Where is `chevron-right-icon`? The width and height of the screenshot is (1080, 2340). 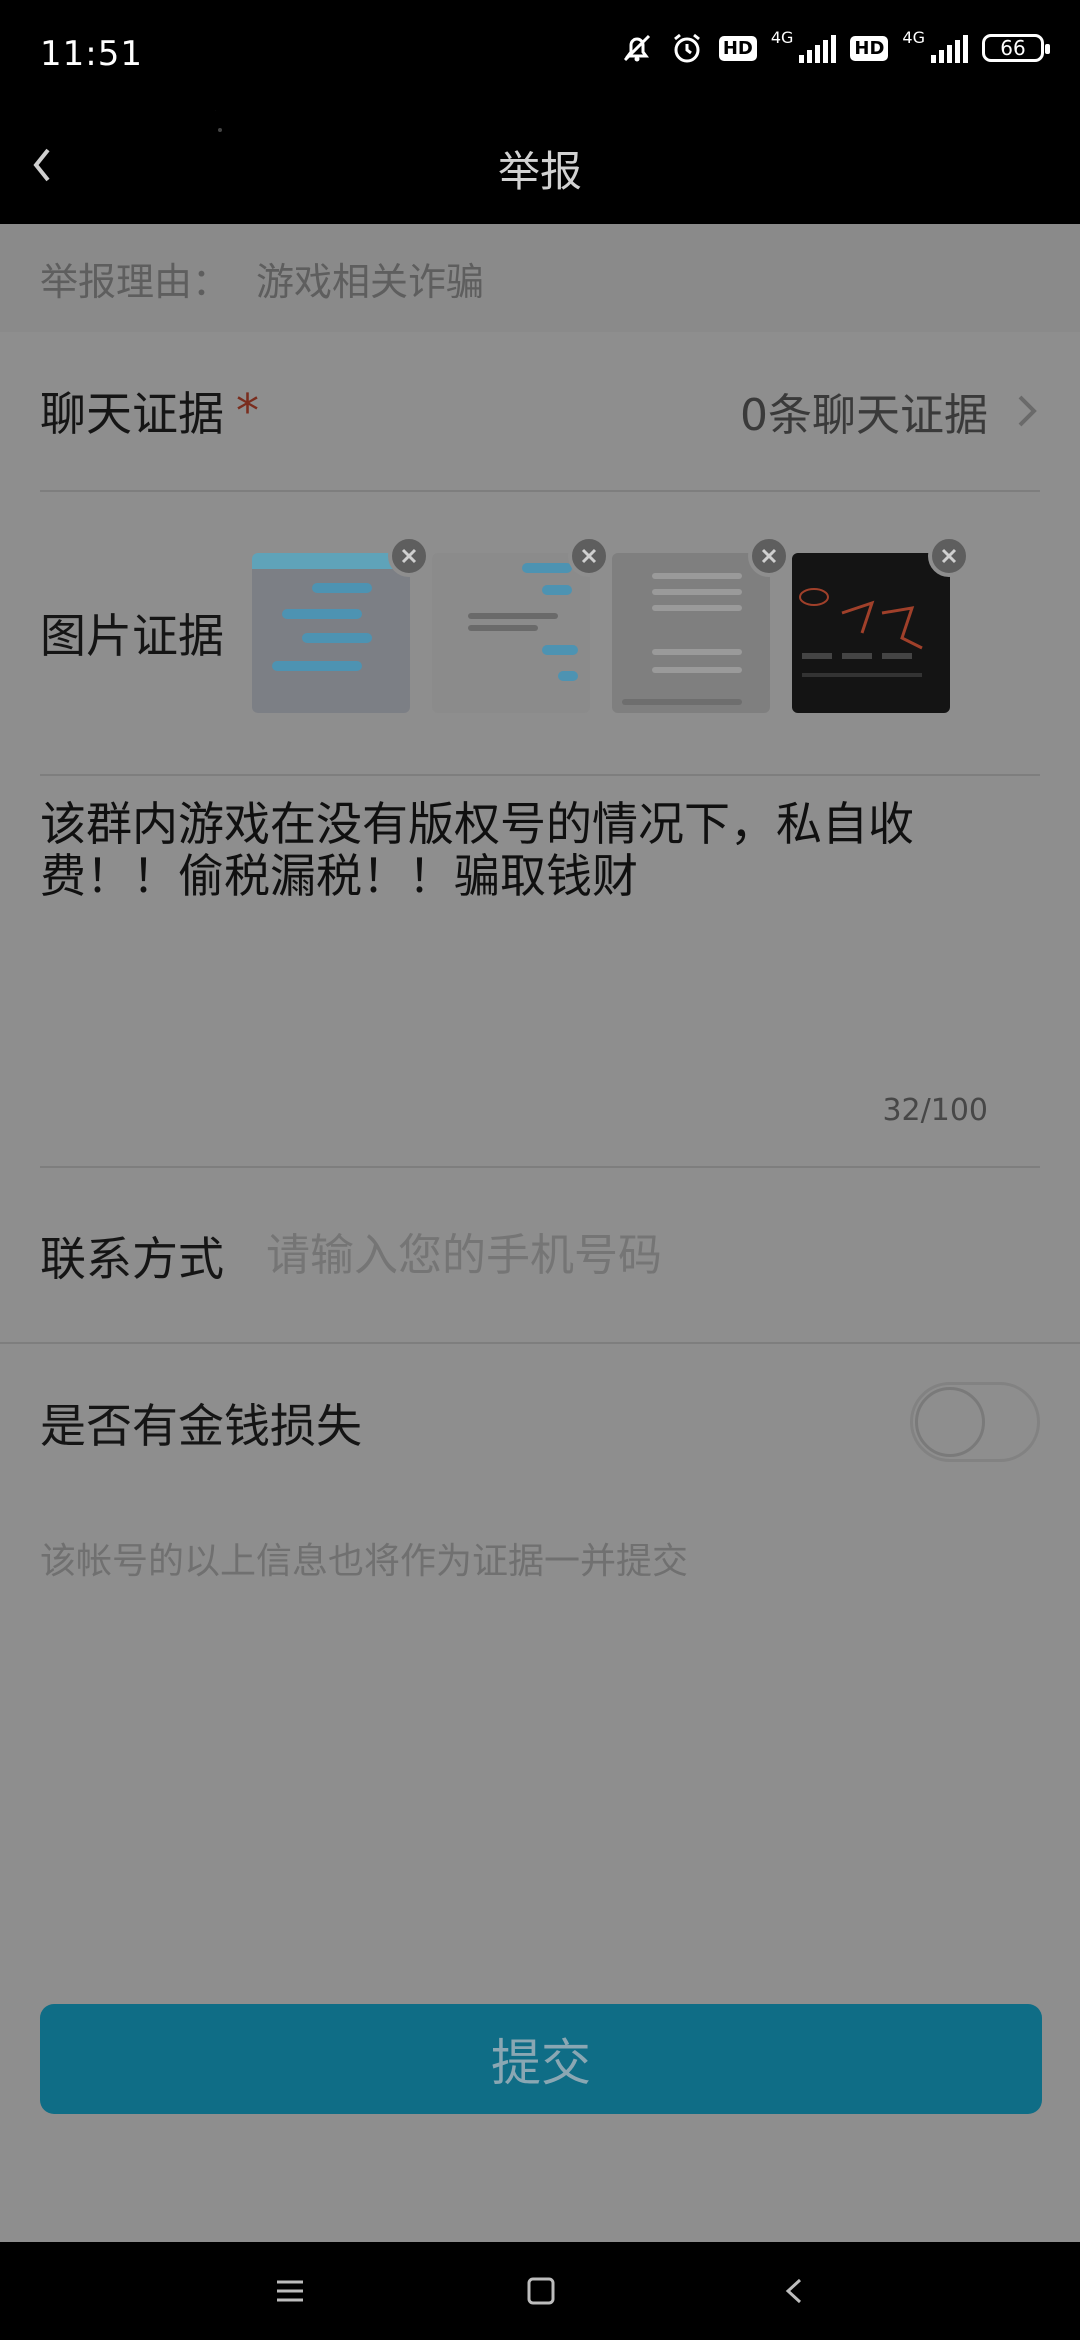 chevron-right-icon is located at coordinates (1027, 411).